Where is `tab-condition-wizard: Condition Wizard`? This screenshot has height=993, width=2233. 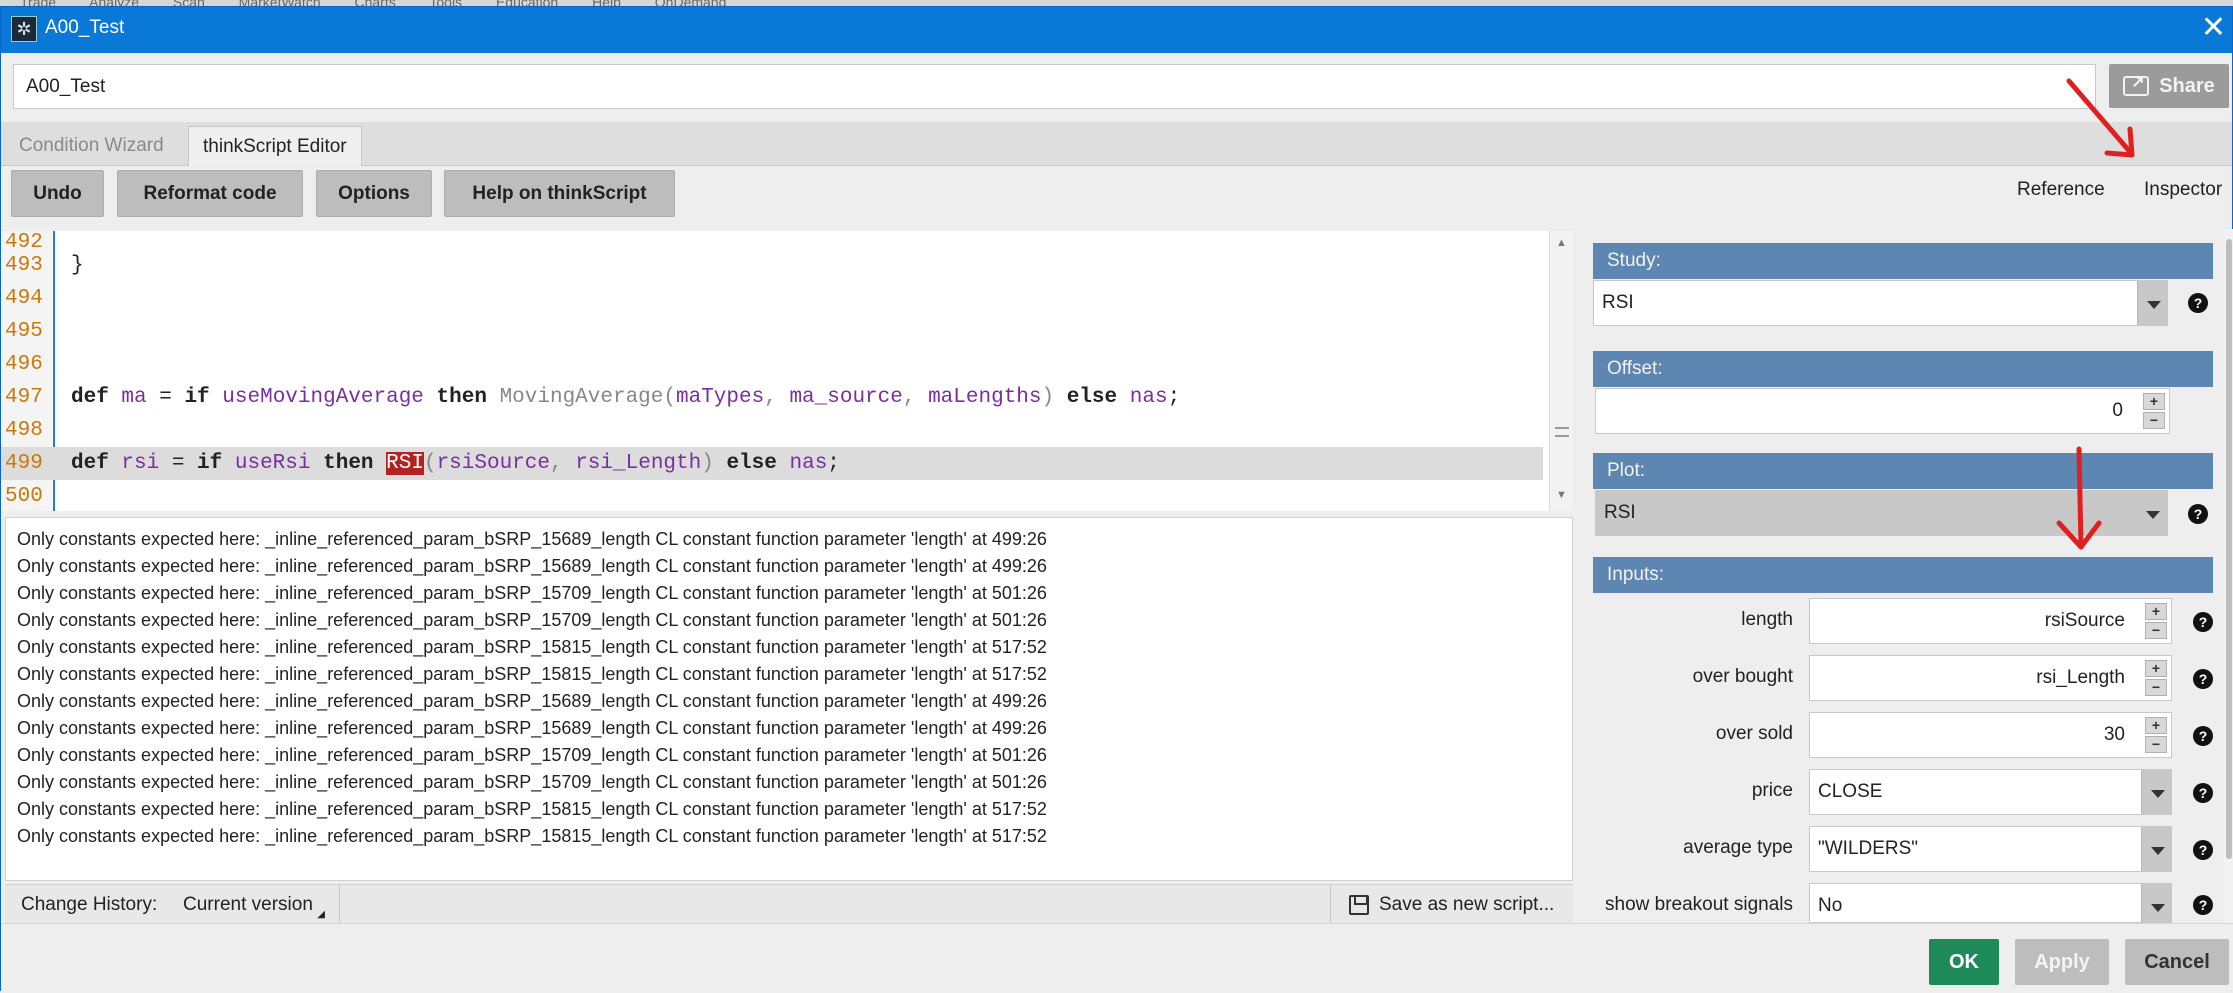
tab-condition-wizard: Condition Wizard is located at coordinates (91, 146).